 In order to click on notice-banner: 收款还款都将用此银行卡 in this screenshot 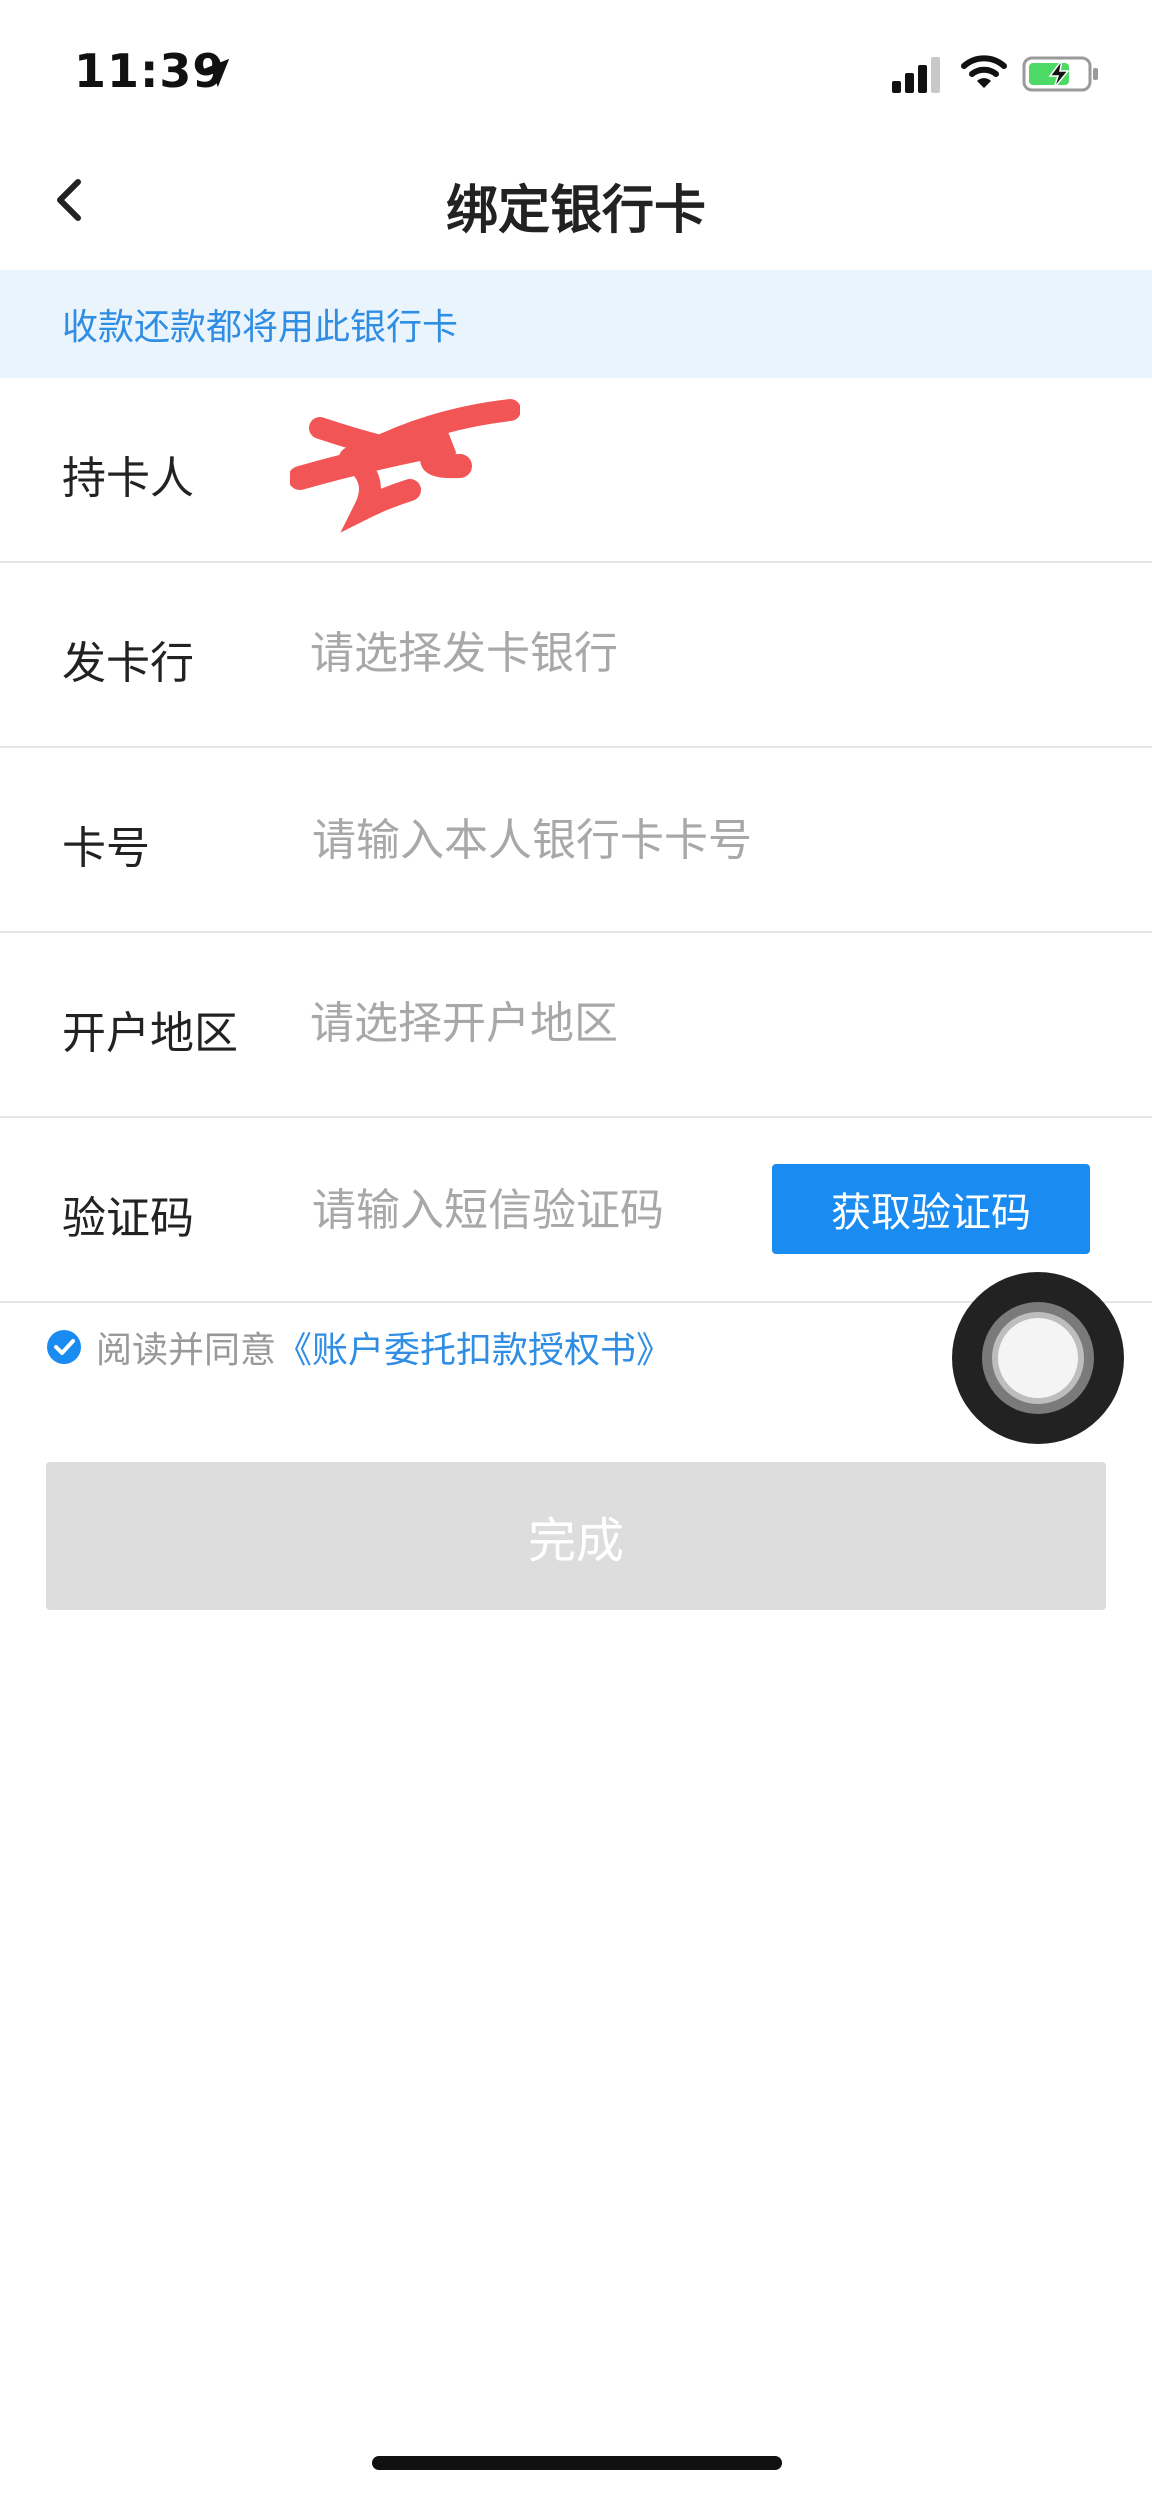, I will do `click(576, 324)`.